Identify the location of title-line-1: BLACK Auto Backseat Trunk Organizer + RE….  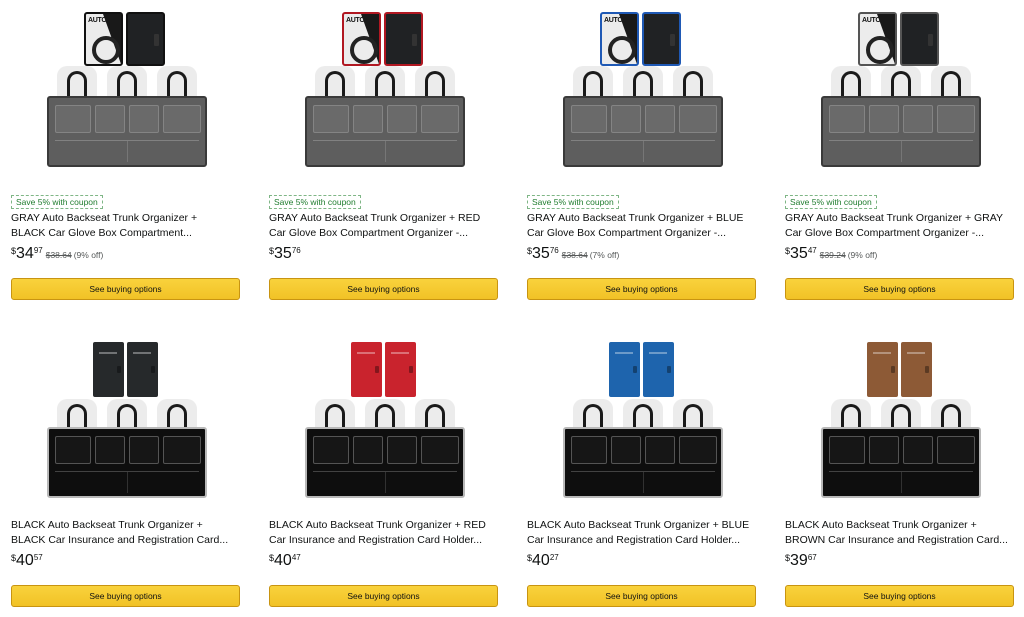
(385, 525).